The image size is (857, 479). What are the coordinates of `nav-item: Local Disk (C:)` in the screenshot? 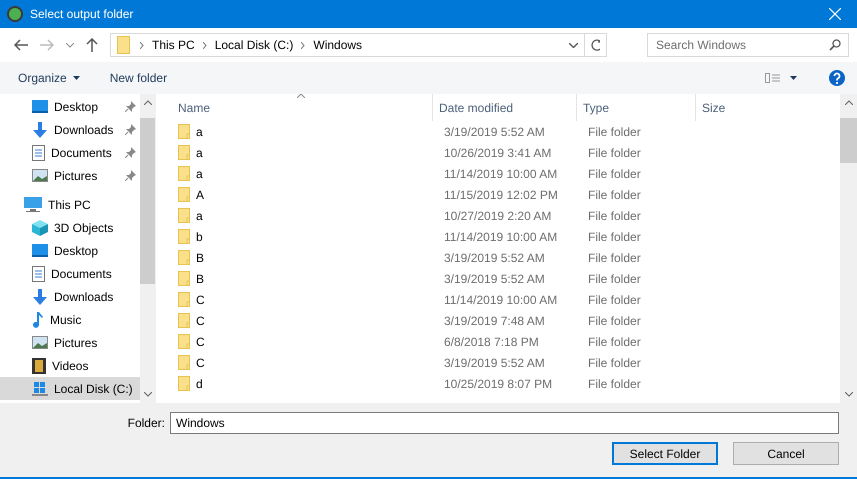 It's located at (70, 388).